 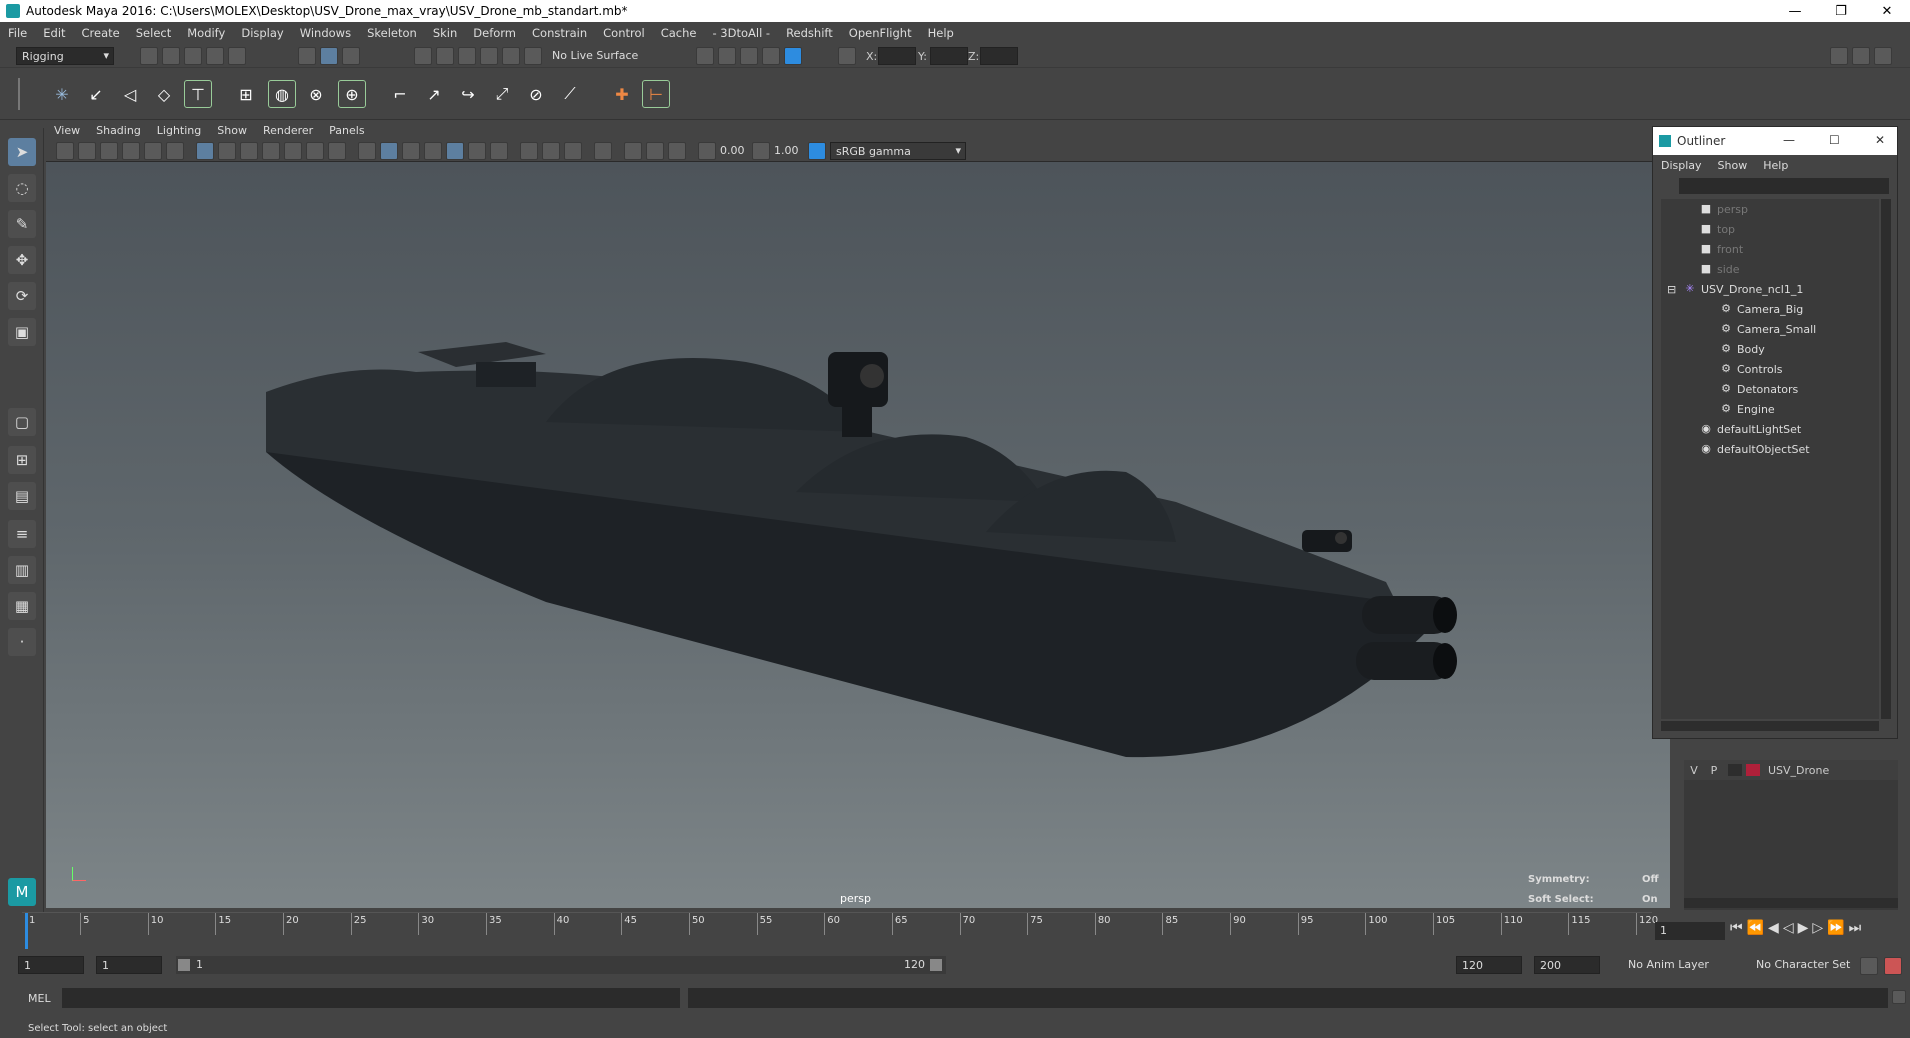 I want to click on toolbox-more-icon: ·, so click(x=22, y=642).